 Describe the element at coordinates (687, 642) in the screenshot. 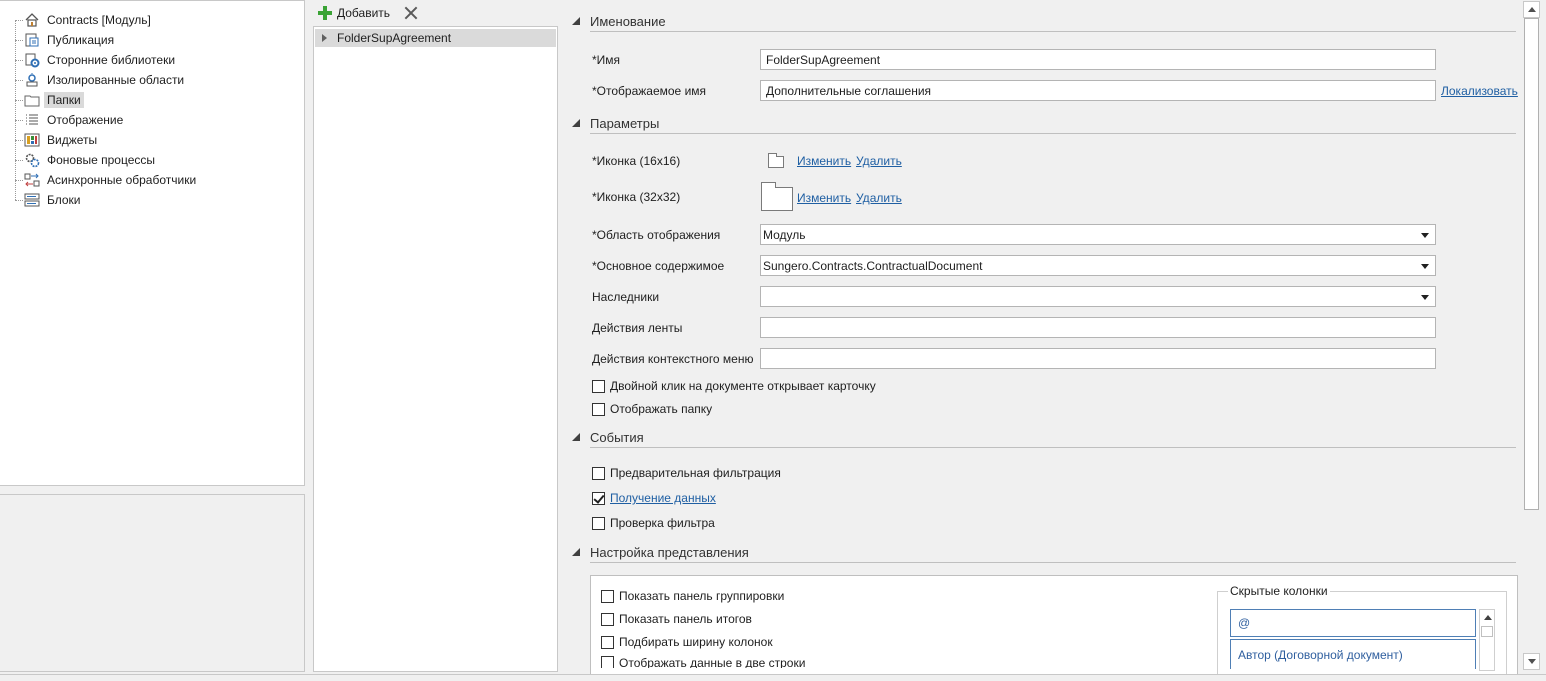

I see `fit-columns-checkbox: Подбирать ширину колонок` at that location.